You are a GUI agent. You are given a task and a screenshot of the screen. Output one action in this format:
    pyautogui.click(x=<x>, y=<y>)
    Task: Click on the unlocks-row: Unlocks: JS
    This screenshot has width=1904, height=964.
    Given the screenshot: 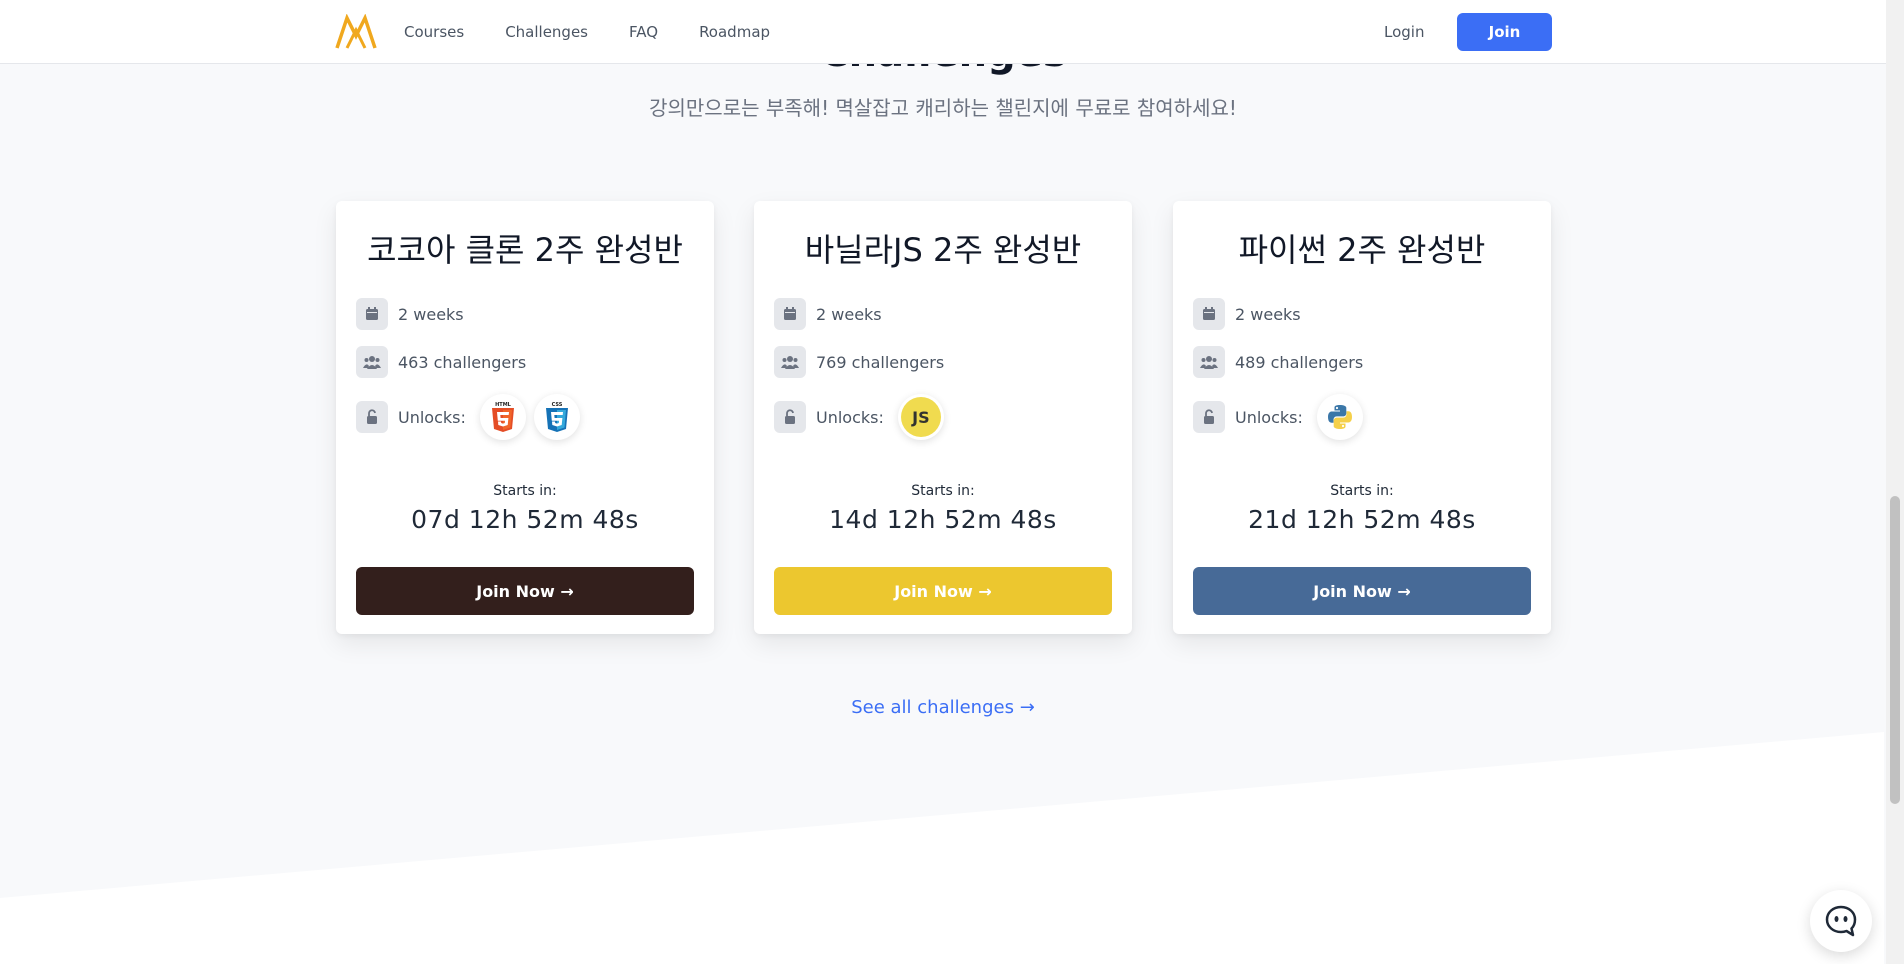 What is the action you would take?
    pyautogui.click(x=859, y=417)
    